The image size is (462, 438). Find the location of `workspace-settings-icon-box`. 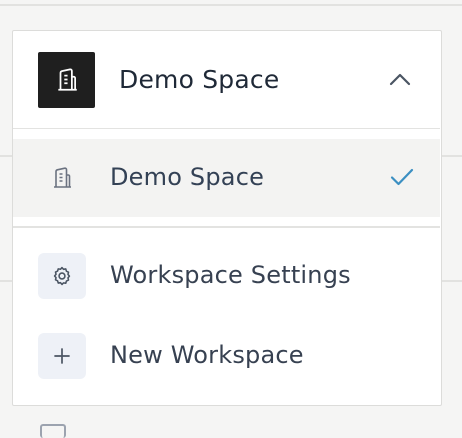

workspace-settings-icon-box is located at coordinates (62, 276).